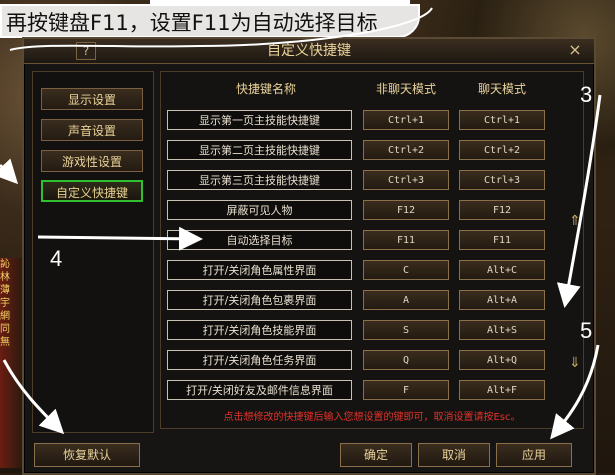 The image size is (615, 475). Describe the element at coordinates (33, 397) in the screenshot. I see `arrow-to-restore` at that location.